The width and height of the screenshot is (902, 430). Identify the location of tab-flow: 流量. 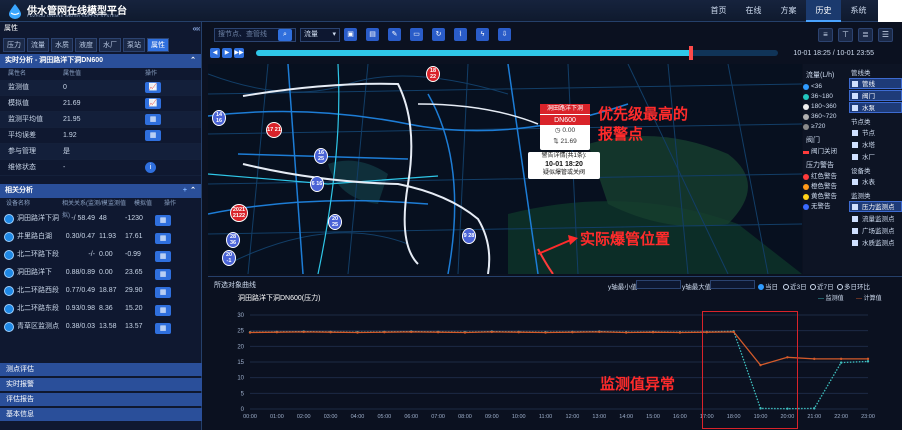
(38, 45).